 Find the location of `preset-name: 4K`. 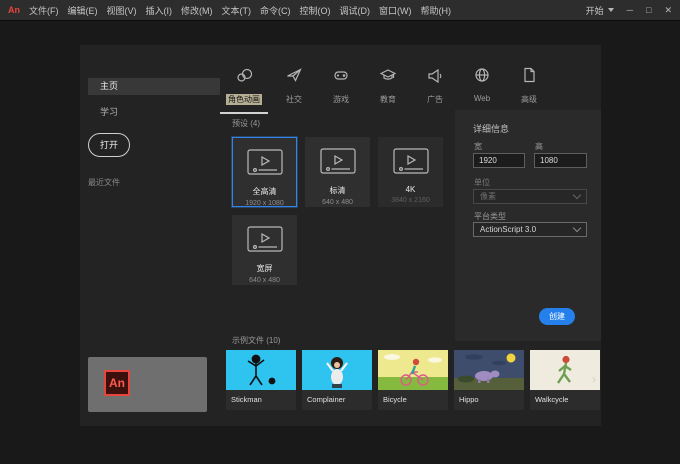

preset-name: 4K is located at coordinates (410, 189).